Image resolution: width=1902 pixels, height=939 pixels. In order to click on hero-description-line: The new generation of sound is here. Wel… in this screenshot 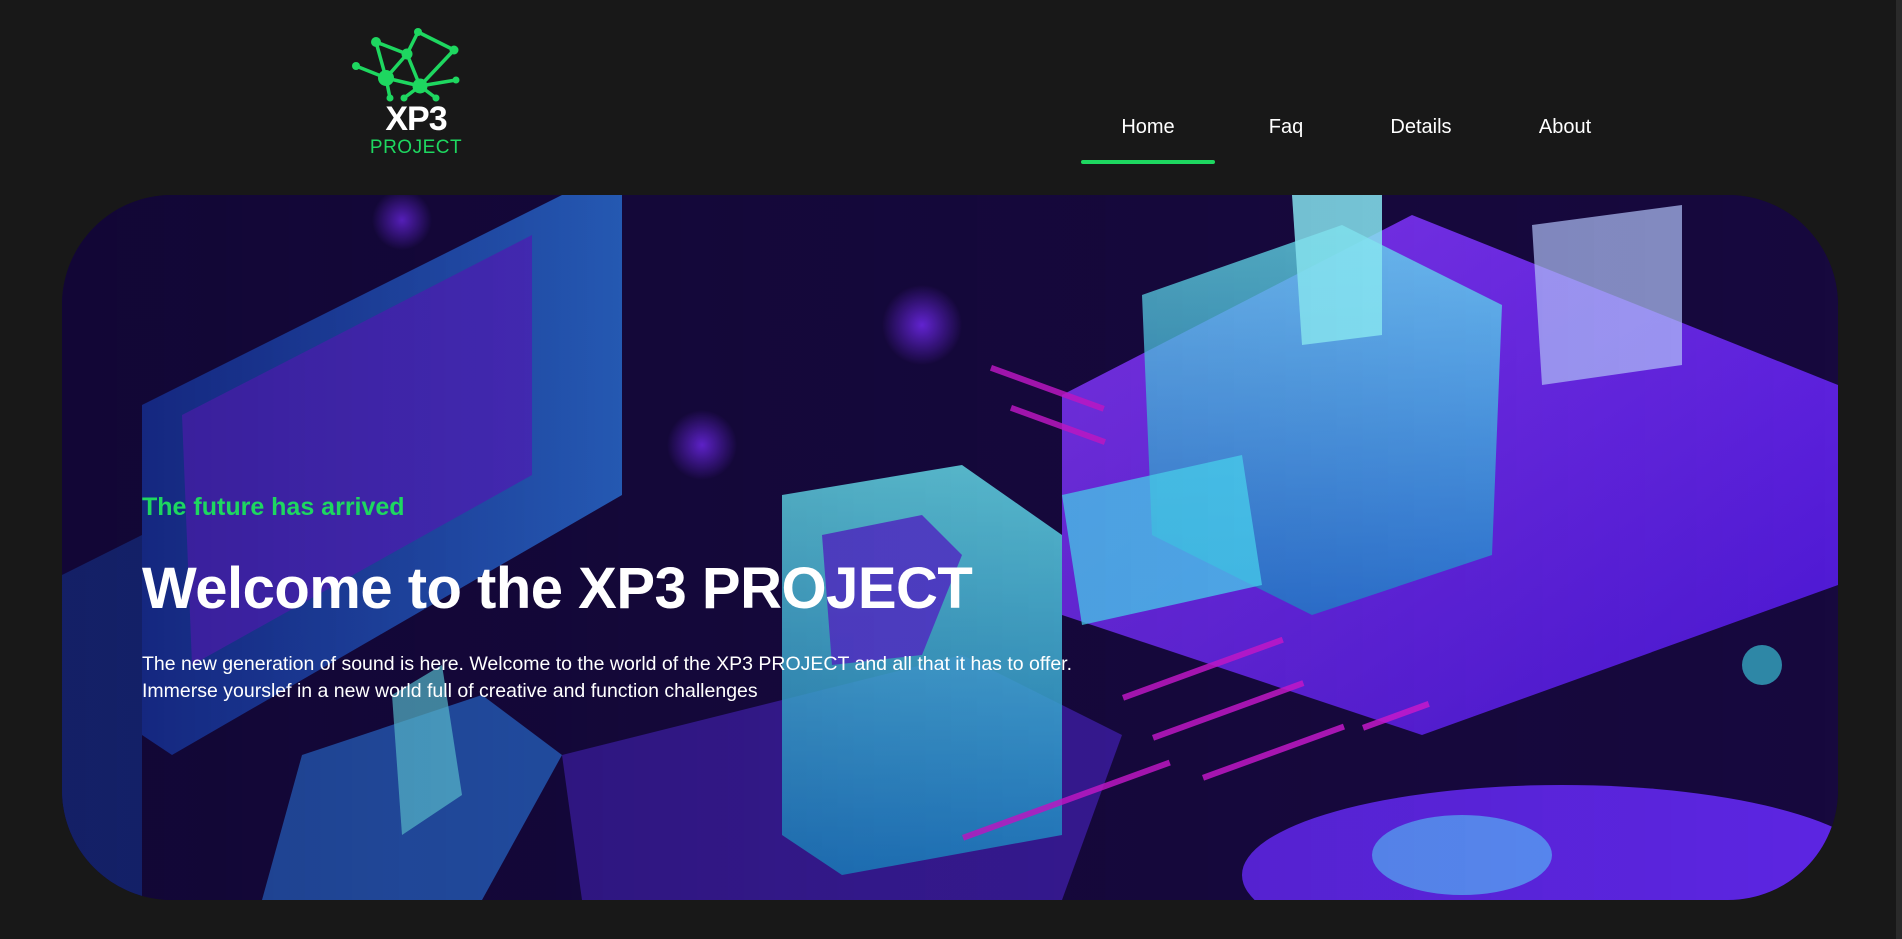, I will do `click(607, 664)`.